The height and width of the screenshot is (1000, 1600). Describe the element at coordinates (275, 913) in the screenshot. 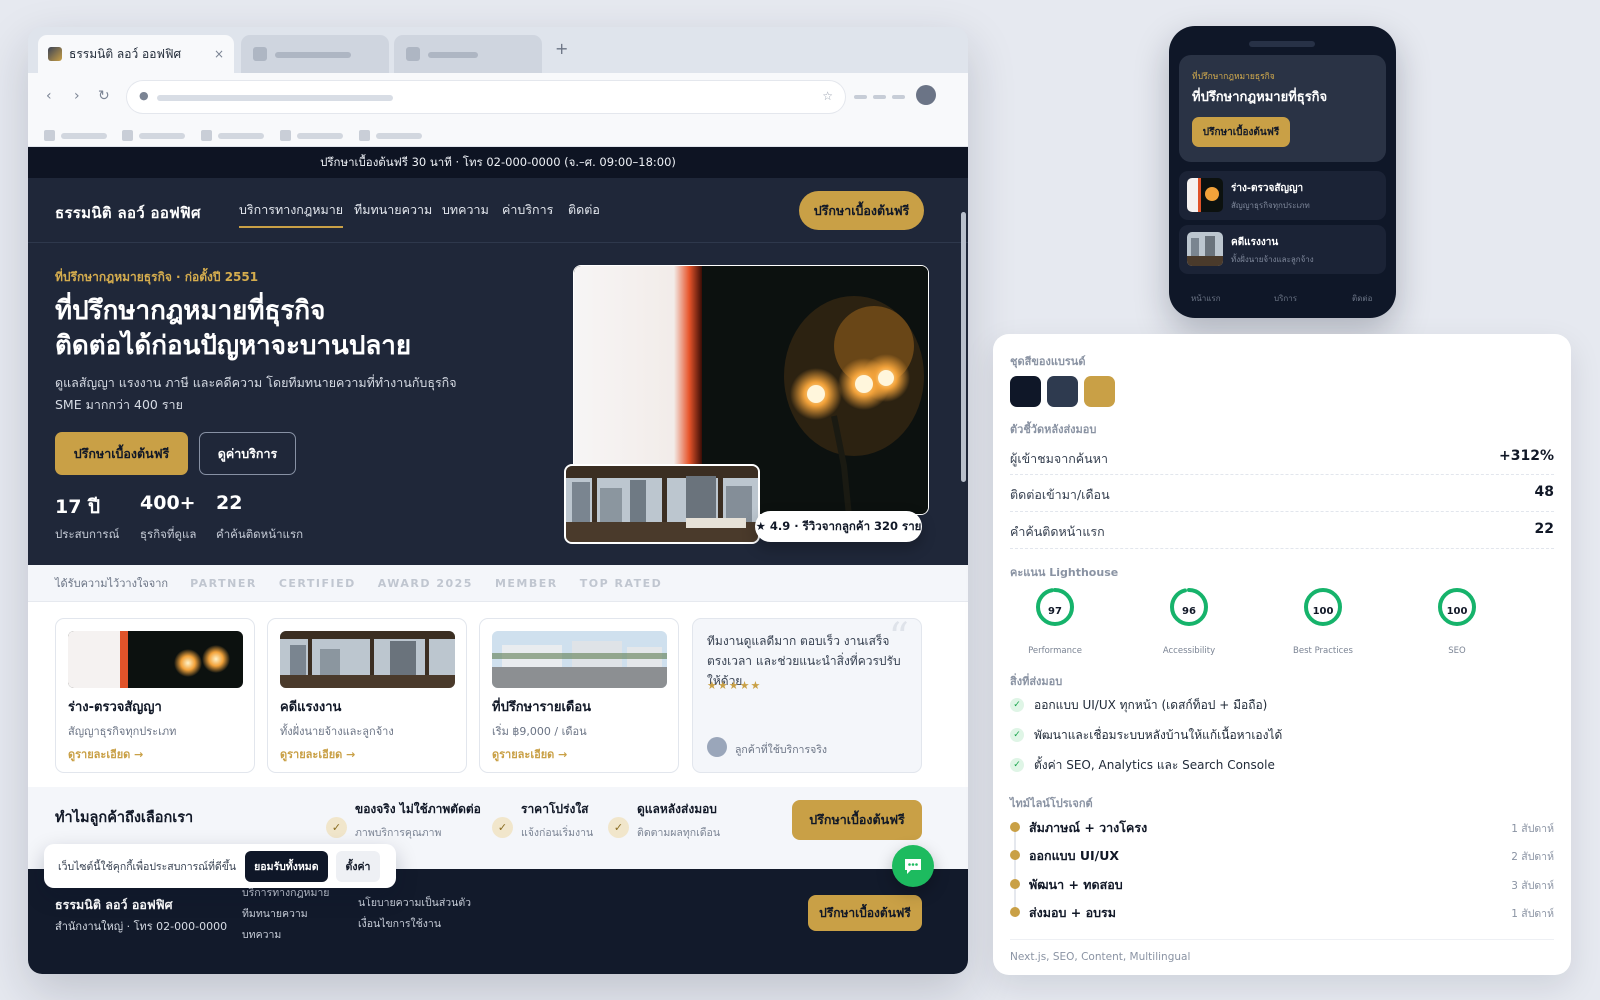

I see `footer-link: ทีมทนายความ` at that location.